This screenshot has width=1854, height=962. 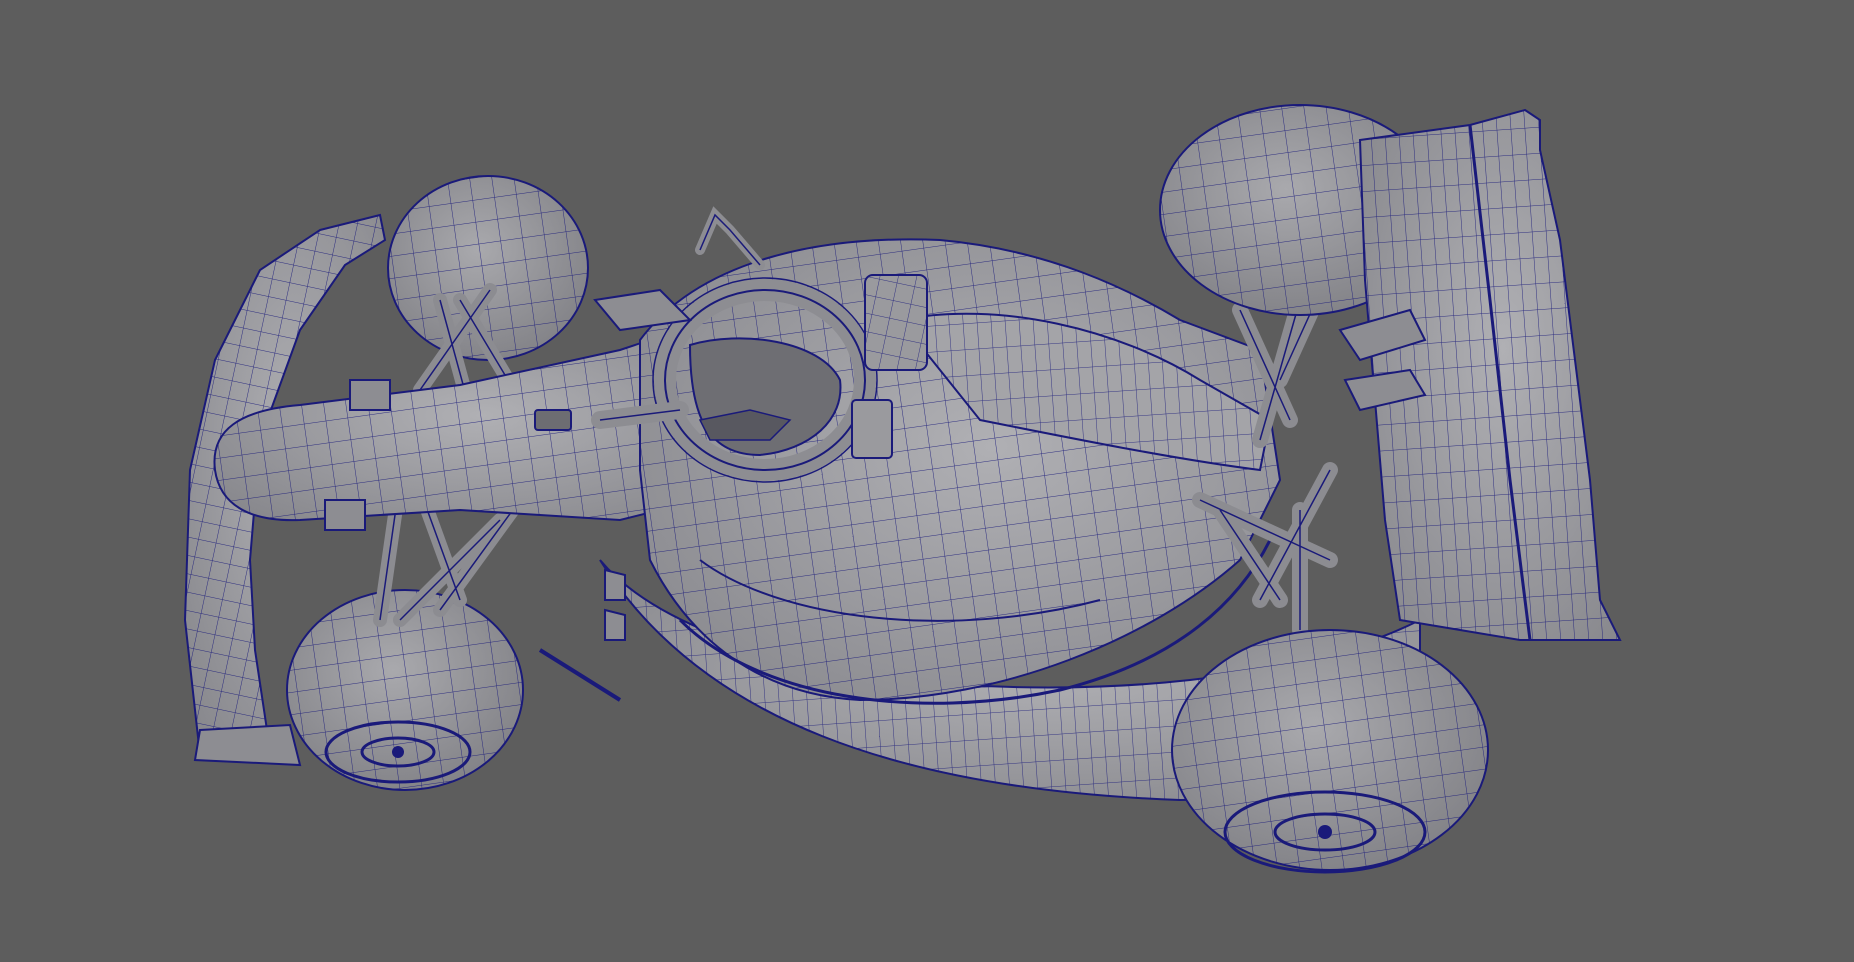 What do you see at coordinates (553, 420) in the screenshot?
I see `camera-pod-icon` at bounding box center [553, 420].